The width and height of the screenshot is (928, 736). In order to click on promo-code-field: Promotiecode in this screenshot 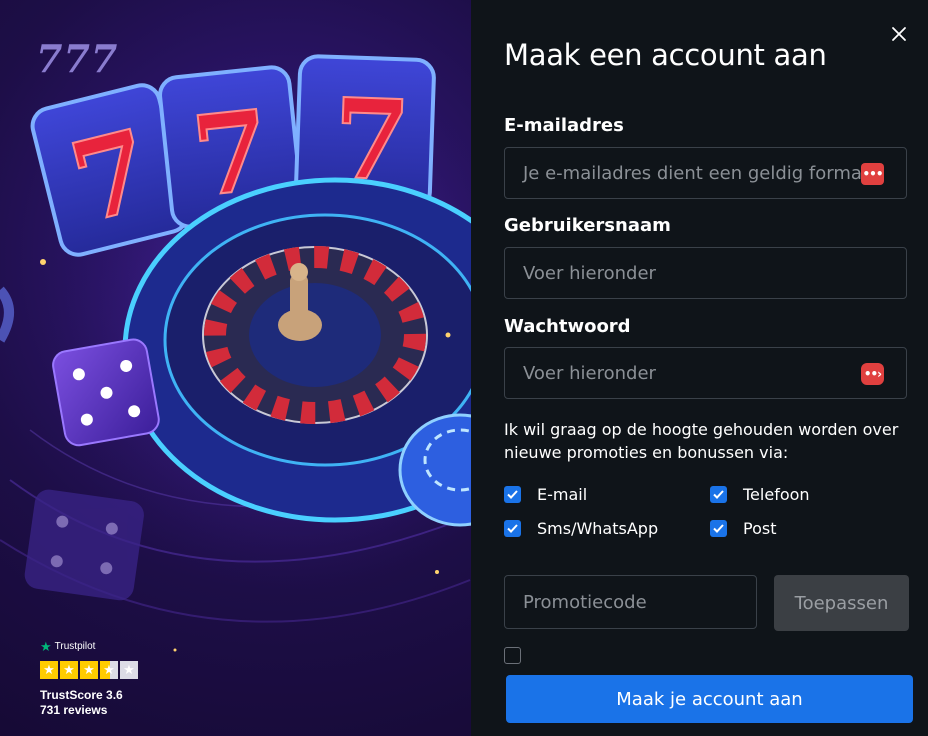, I will do `click(630, 602)`.